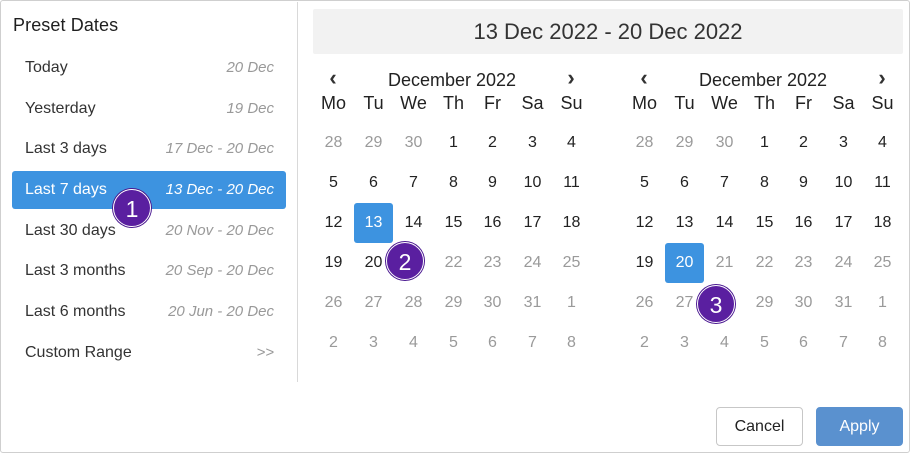  Describe the element at coordinates (644, 103) in the screenshot. I see `weekday-label: Mo` at that location.